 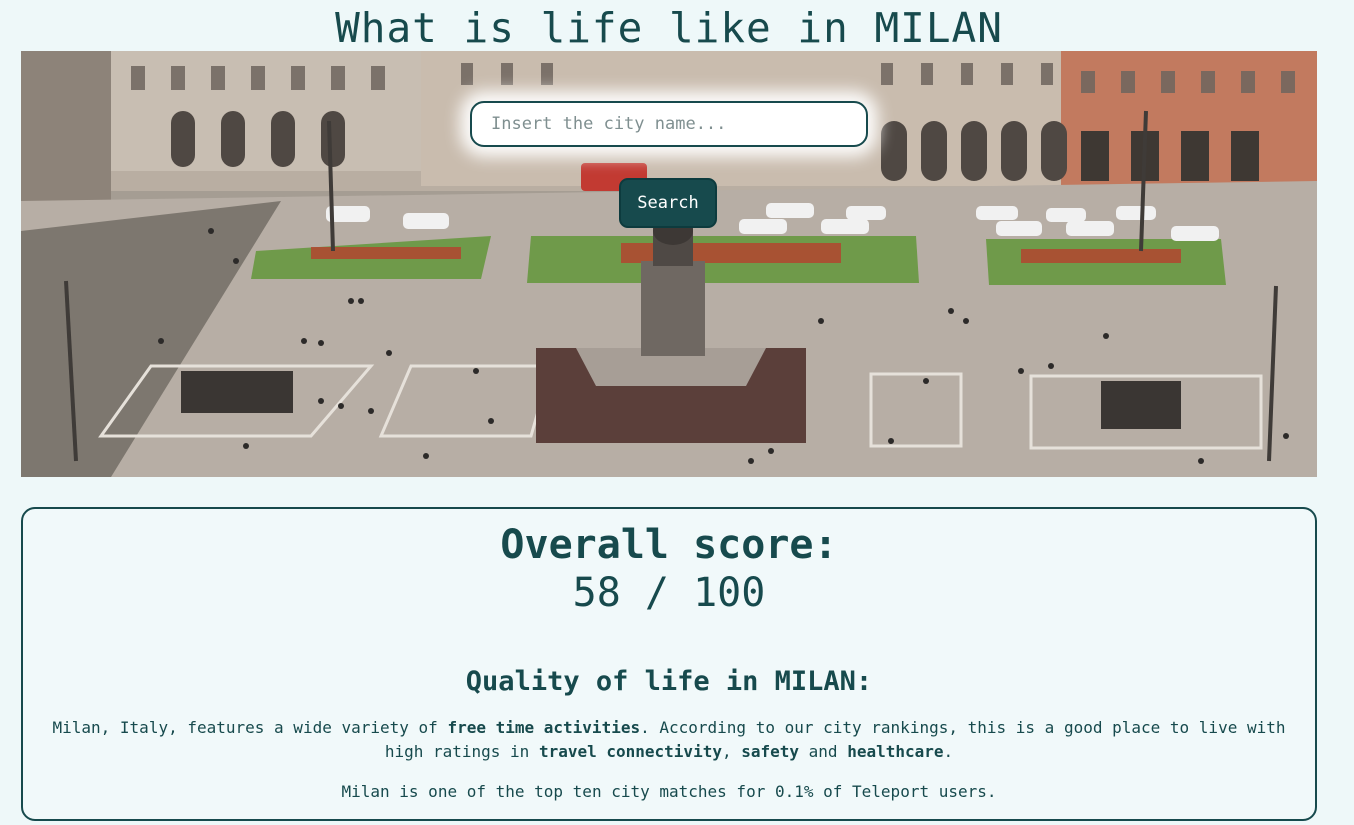 What do you see at coordinates (731, 751) in the screenshot?
I see `summary-text: ,` at bounding box center [731, 751].